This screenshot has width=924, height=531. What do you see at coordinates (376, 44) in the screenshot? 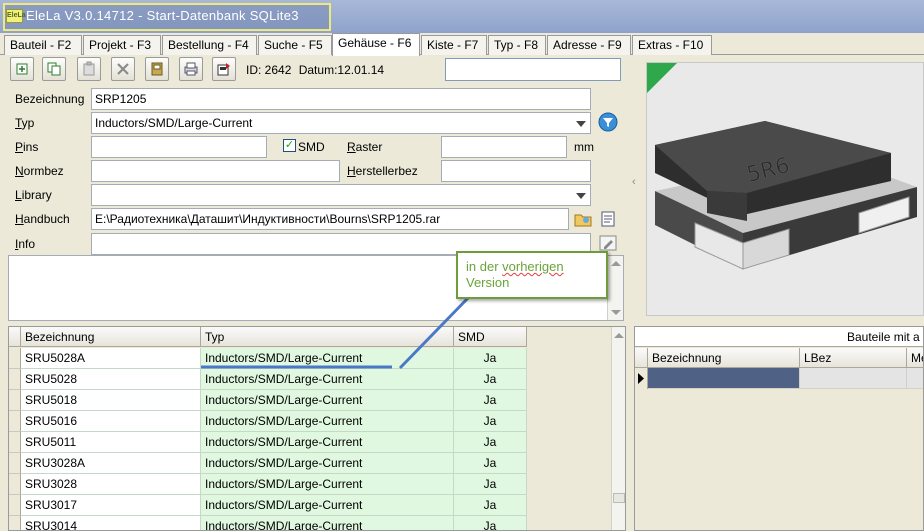
I see `tab-gehaeuse: Gehäuse - F6` at bounding box center [376, 44].